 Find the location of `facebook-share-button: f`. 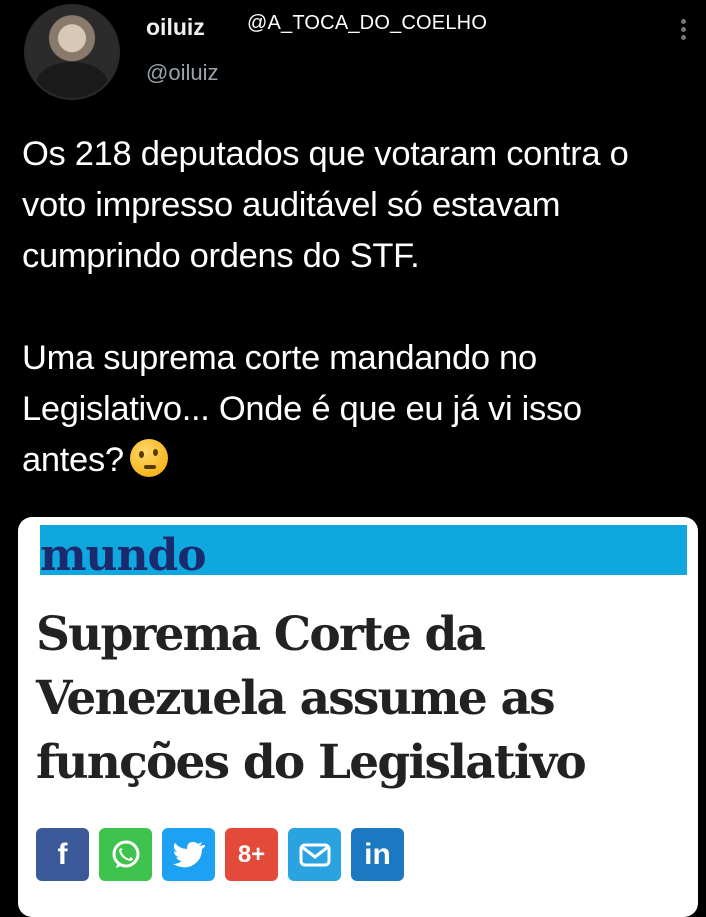

facebook-share-button: f is located at coordinates (62, 854).